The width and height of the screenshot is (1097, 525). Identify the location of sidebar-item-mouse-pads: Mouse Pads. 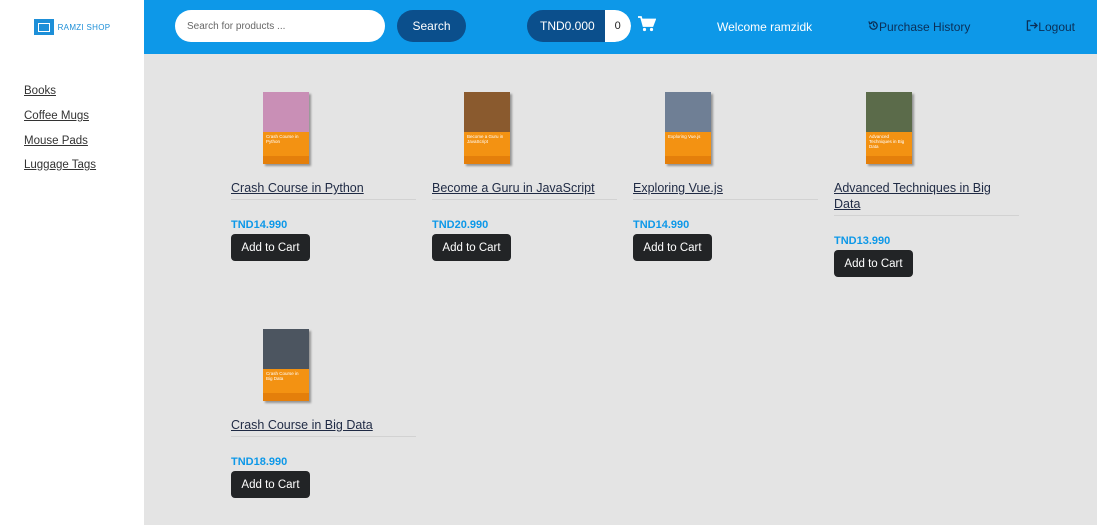
(56, 141).